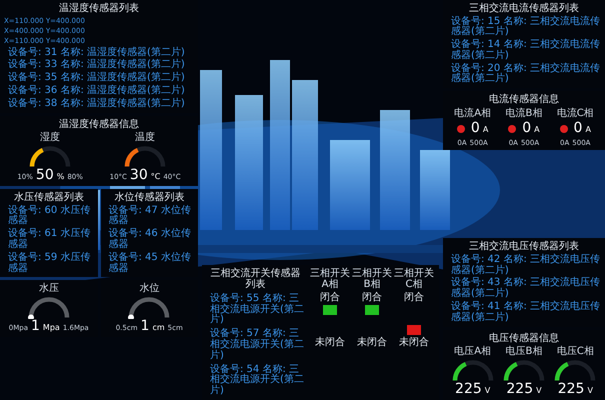 This screenshot has height=400, width=605. Describe the element at coordinates (99, 91) in the screenshot. I see `device-row: 设备号: 36 名称: 温湿度传感器(第二片)` at that location.